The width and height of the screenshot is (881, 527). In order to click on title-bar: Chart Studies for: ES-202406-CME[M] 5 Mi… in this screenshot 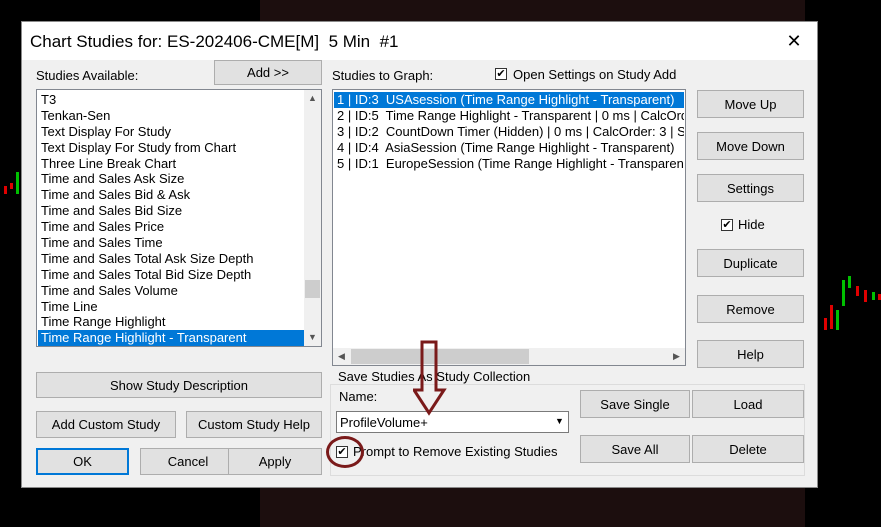, I will do `click(419, 41)`.